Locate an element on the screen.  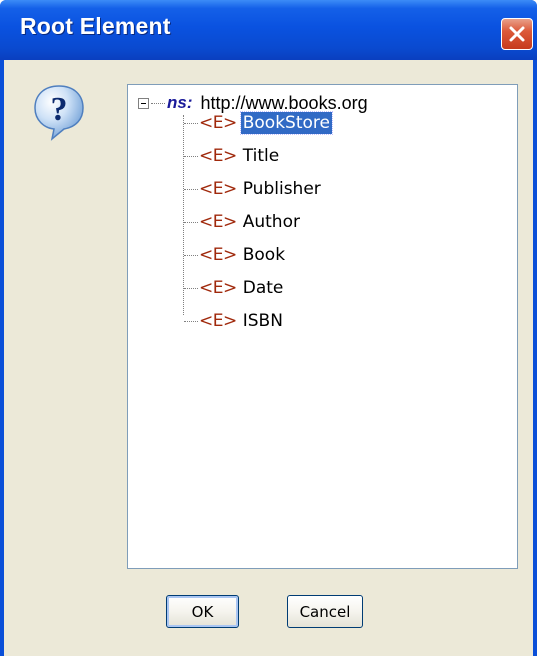
tree-item-publisher: <E> Publisher is located at coordinates (253, 189).